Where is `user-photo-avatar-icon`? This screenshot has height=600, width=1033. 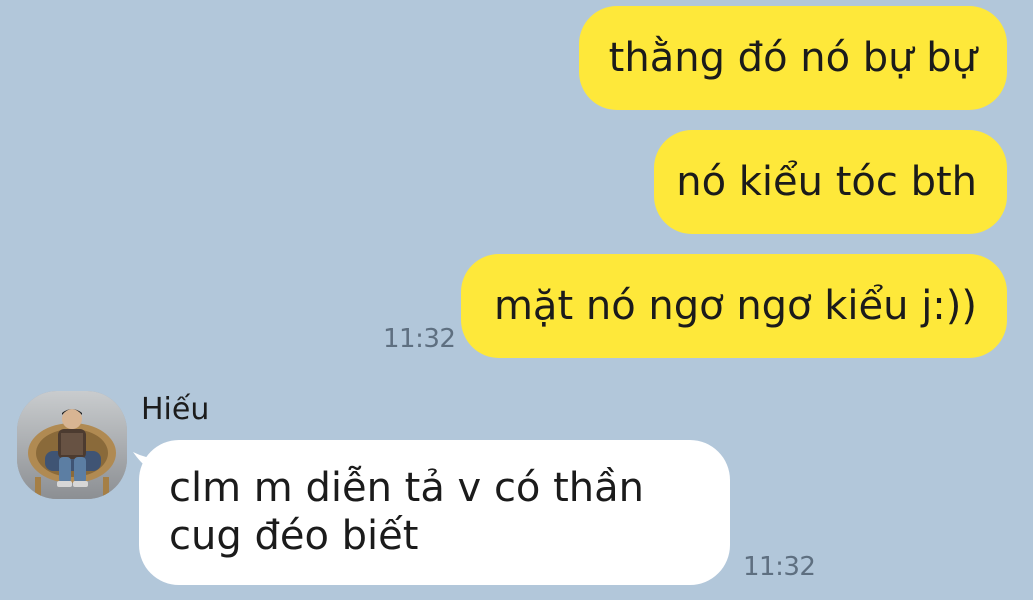
user-photo-avatar-icon is located at coordinates (72, 445).